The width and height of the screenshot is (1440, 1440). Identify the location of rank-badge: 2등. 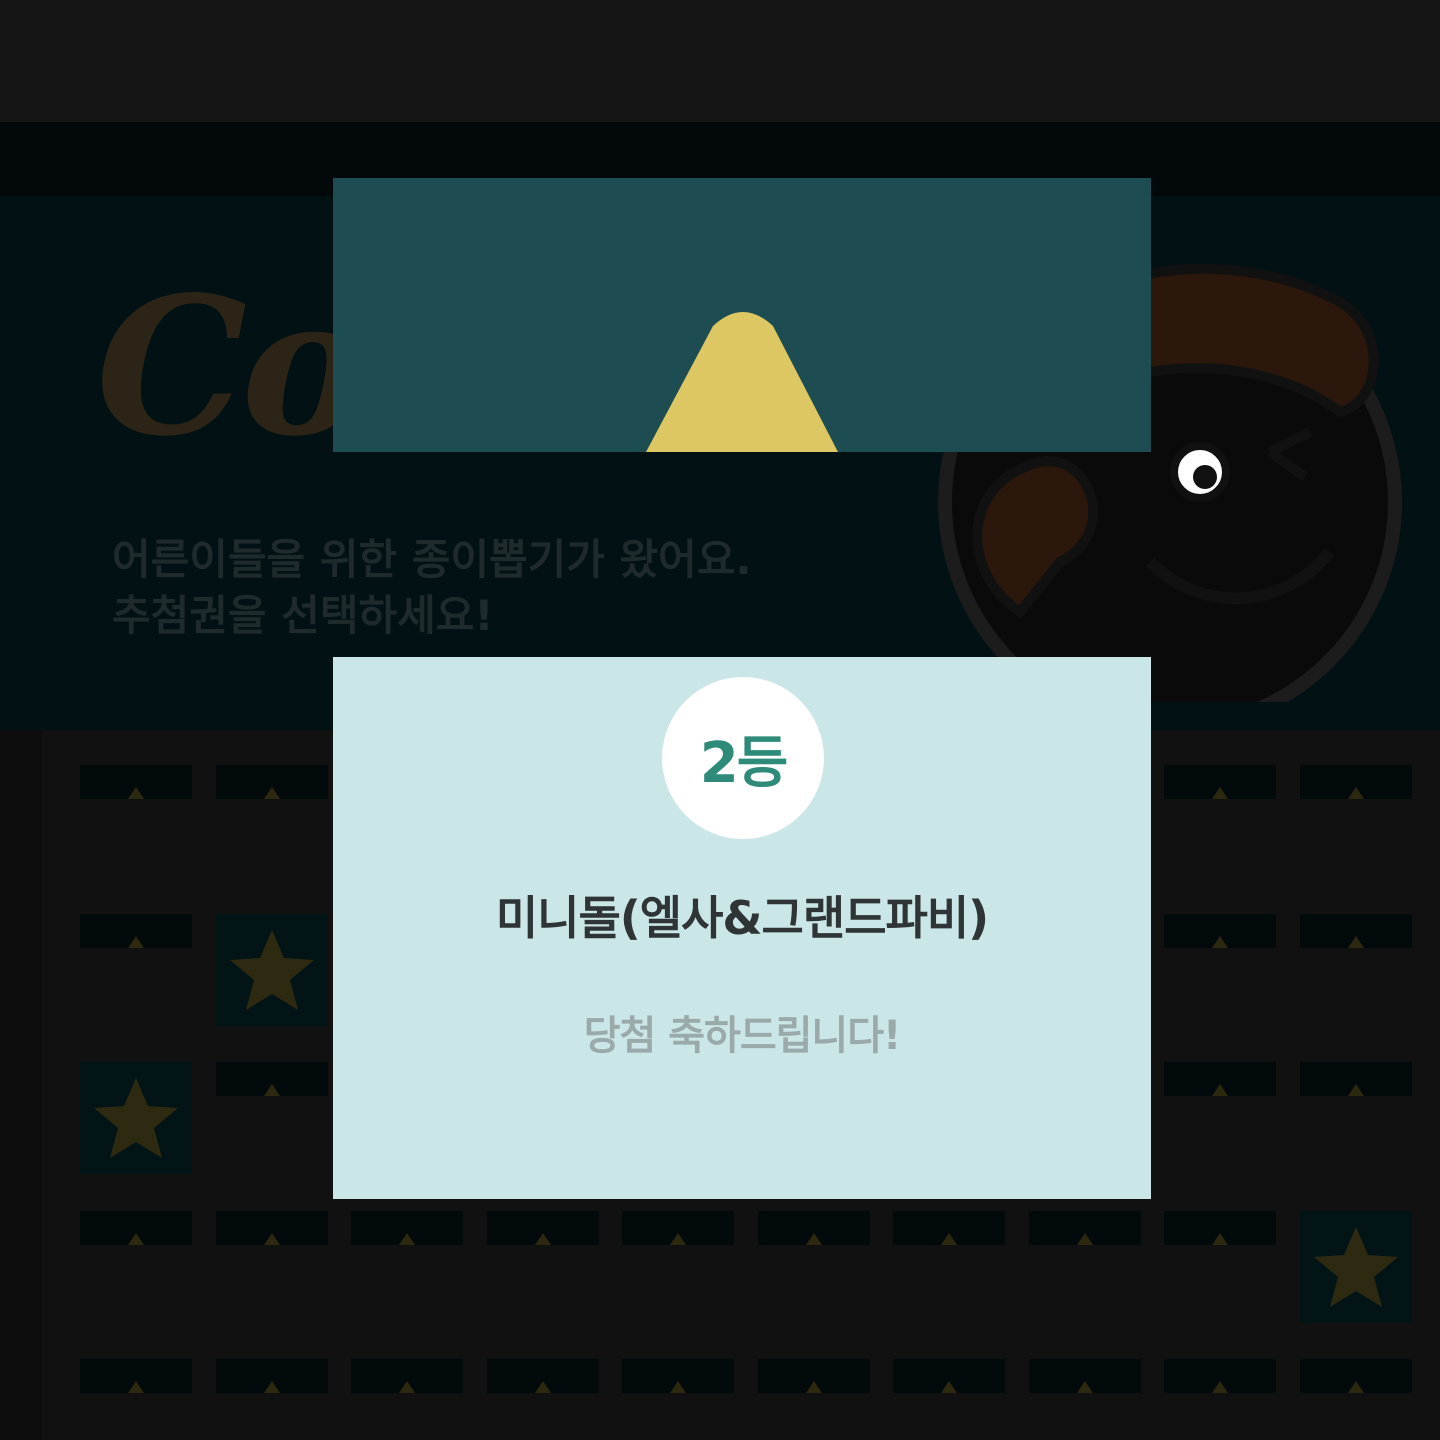
(743, 758).